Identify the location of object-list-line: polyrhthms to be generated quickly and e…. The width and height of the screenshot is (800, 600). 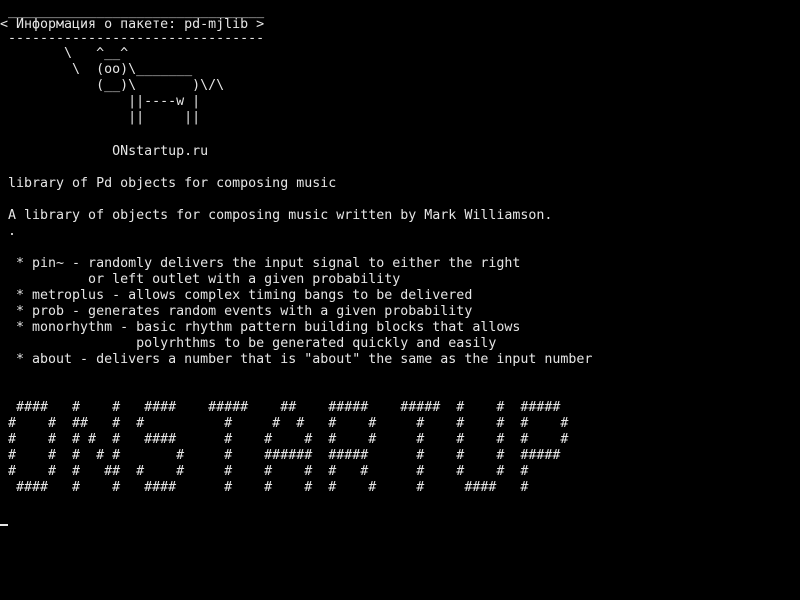
(248, 343).